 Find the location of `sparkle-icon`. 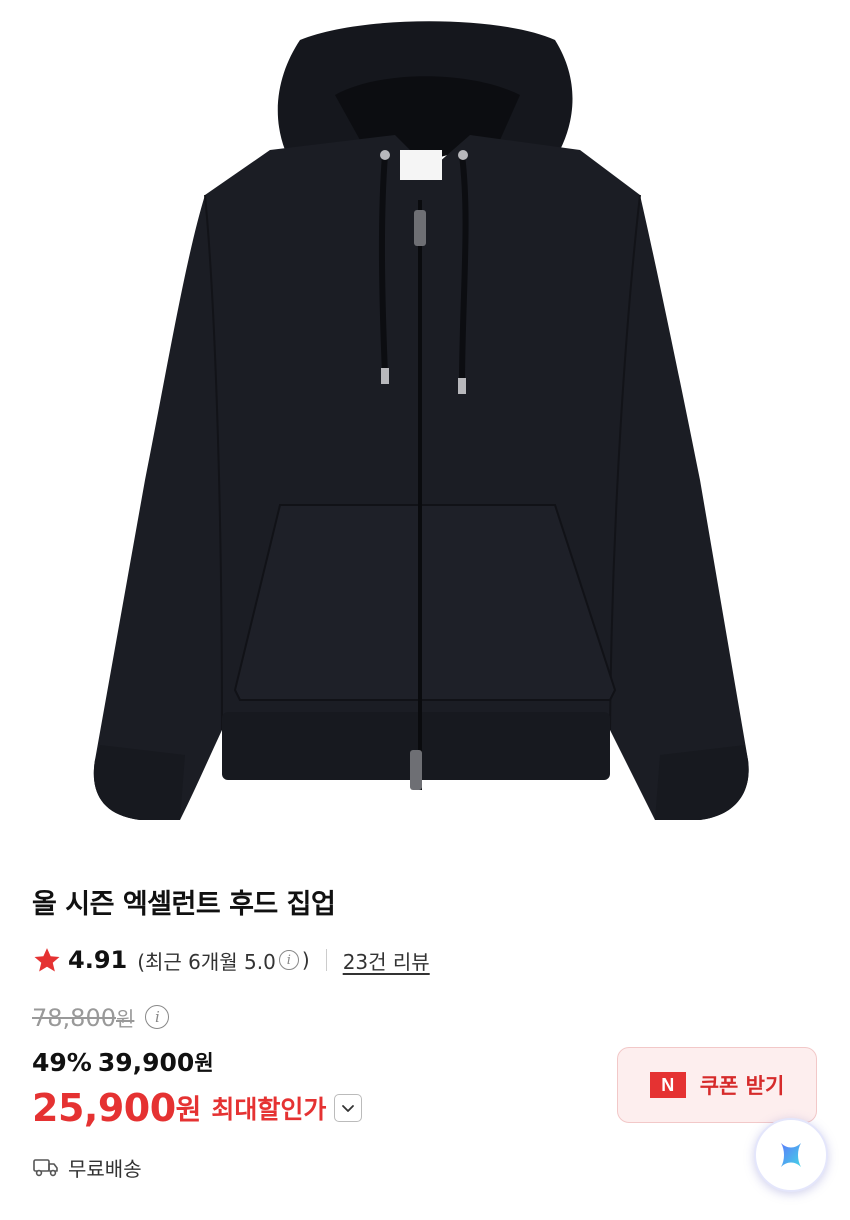

sparkle-icon is located at coordinates (791, 1155).